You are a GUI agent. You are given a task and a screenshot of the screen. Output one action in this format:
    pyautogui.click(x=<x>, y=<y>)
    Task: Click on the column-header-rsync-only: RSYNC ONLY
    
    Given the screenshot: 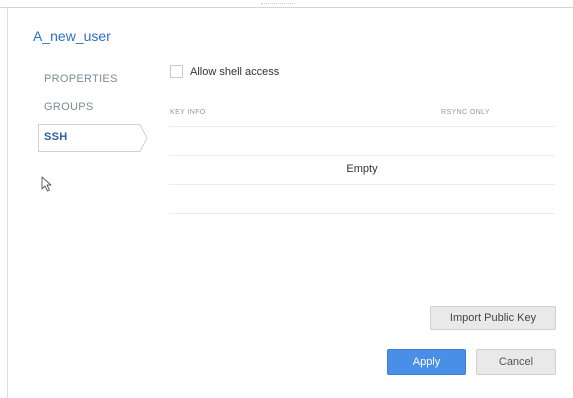 What is the action you would take?
    pyautogui.click(x=465, y=112)
    